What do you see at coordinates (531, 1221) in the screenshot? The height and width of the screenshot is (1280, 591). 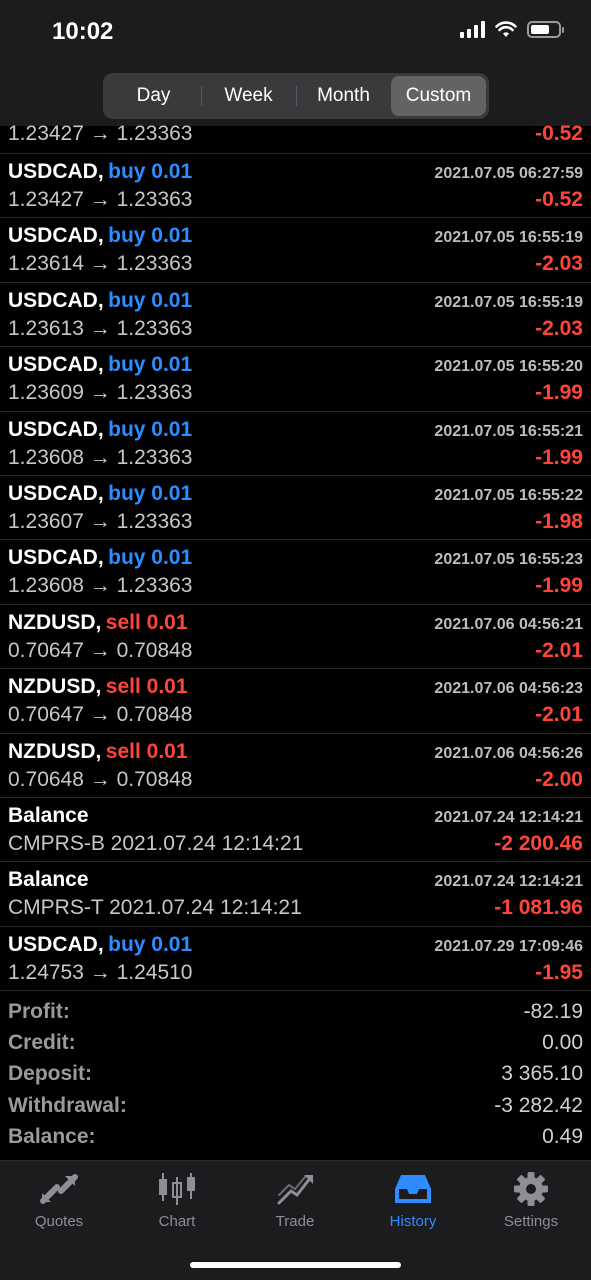 I see `tab-label: Settings` at bounding box center [531, 1221].